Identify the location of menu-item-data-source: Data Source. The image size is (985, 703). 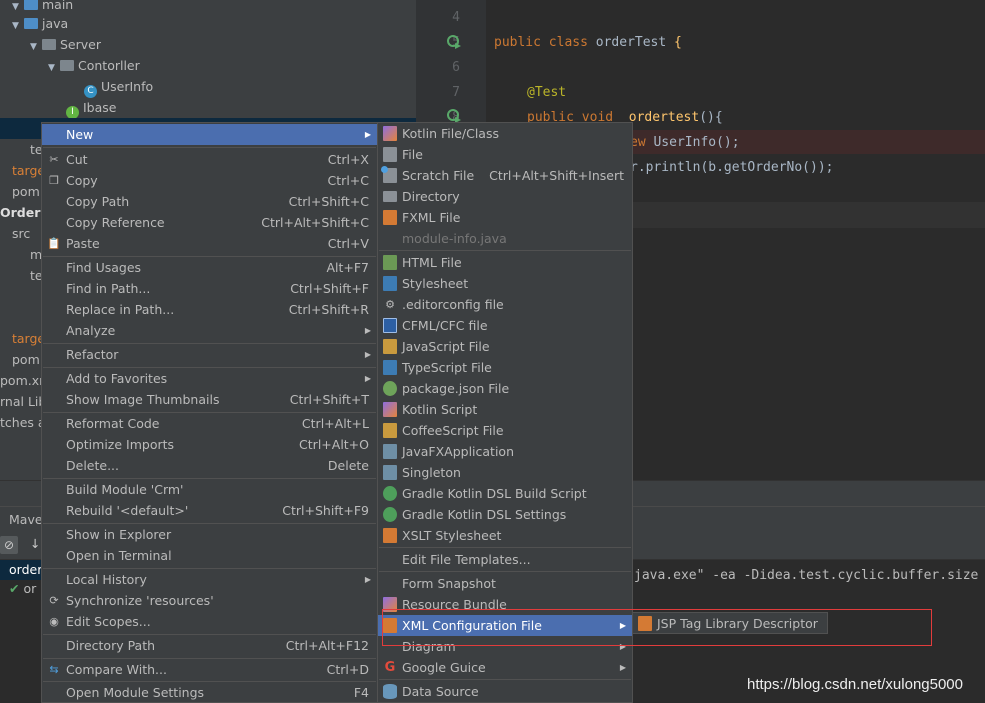
(505, 691).